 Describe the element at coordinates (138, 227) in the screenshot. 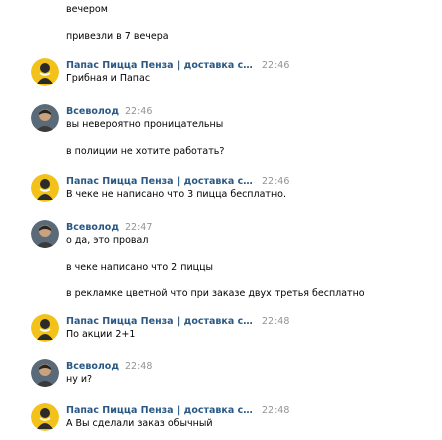

I see `message-time: 22:47` at that location.